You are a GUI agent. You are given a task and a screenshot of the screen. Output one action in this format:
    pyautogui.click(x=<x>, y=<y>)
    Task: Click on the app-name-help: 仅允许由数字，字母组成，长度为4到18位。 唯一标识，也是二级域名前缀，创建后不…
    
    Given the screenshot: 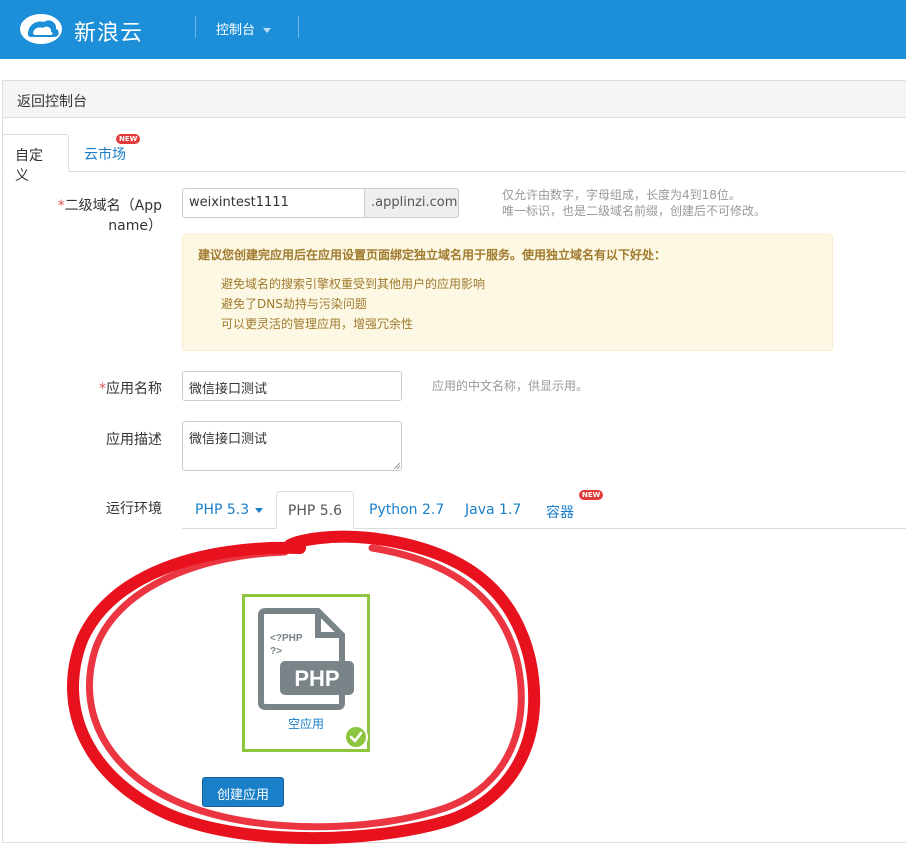 What is the action you would take?
    pyautogui.click(x=634, y=203)
    